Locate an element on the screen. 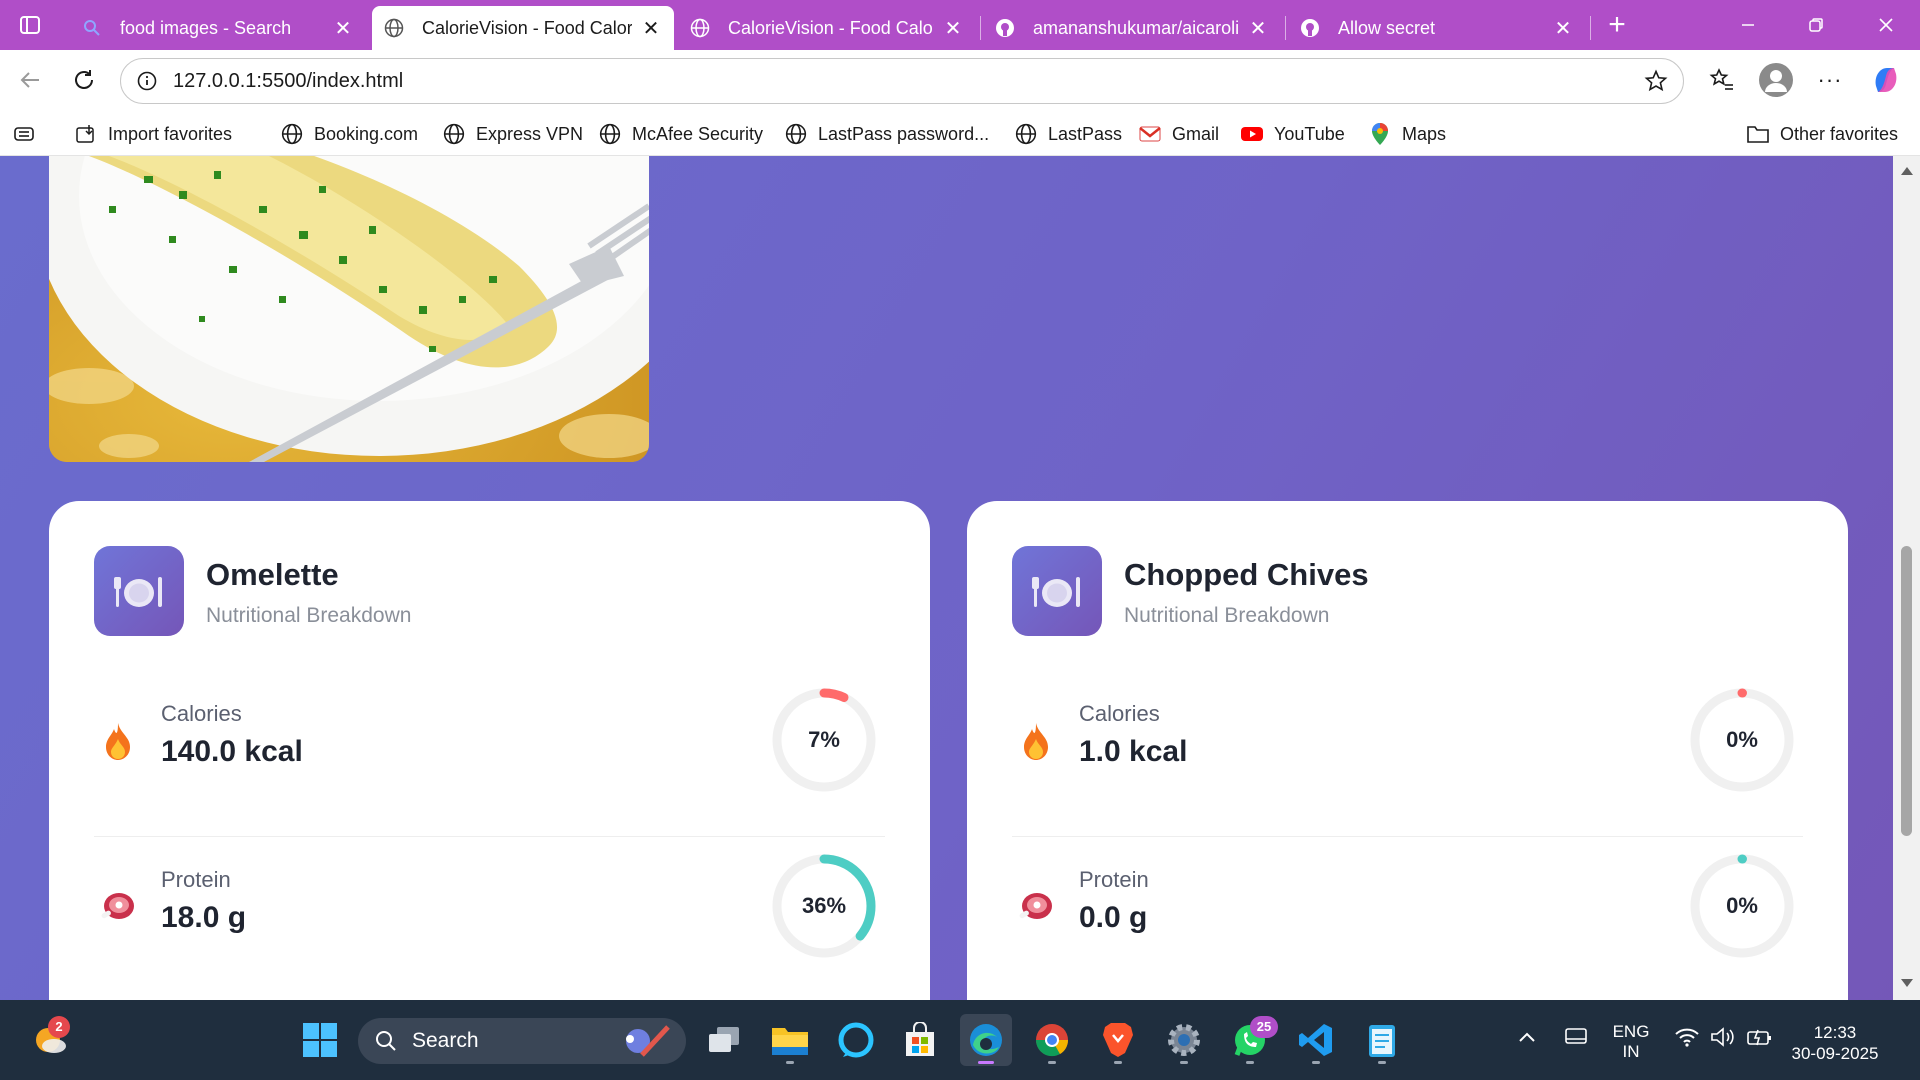 Image resolution: width=1920 pixels, height=1080 pixels. nutrient-percent: 7% is located at coordinates (824, 739).